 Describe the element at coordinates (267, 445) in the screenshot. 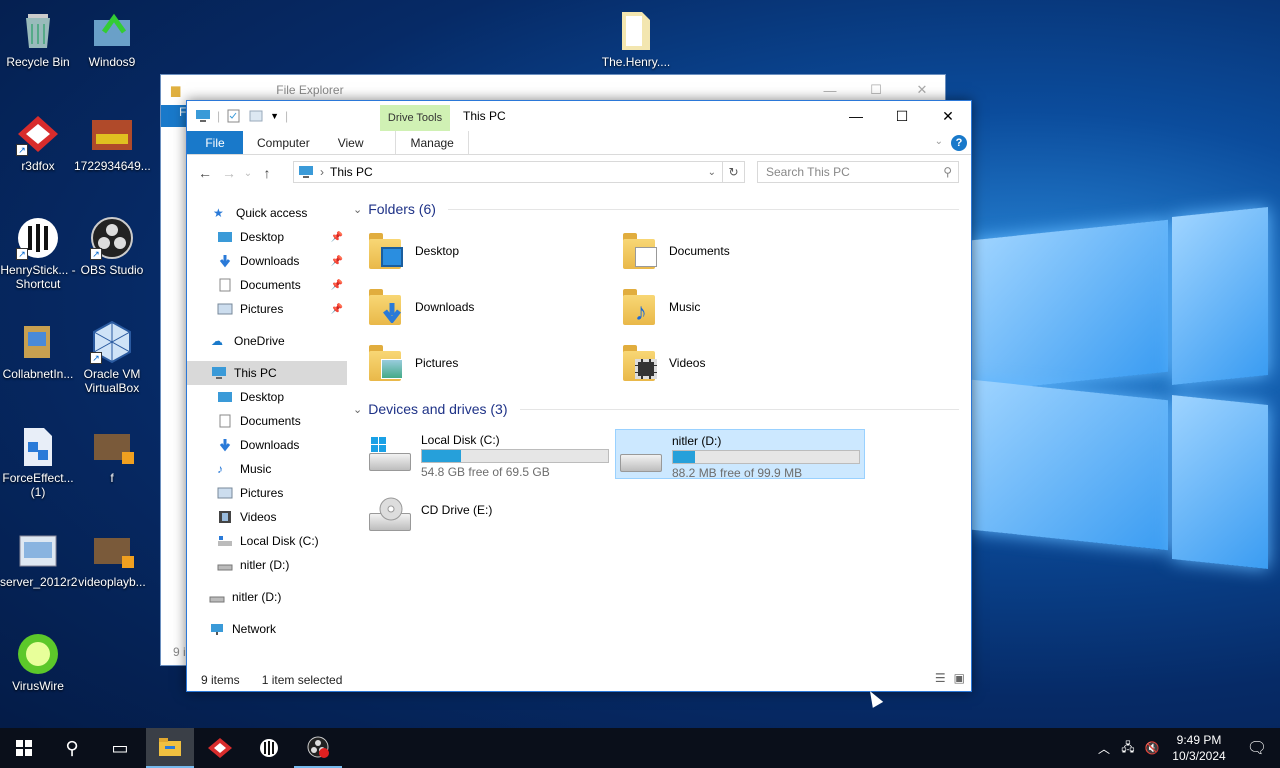

I see `nav-pc-downloads: Downloads` at that location.